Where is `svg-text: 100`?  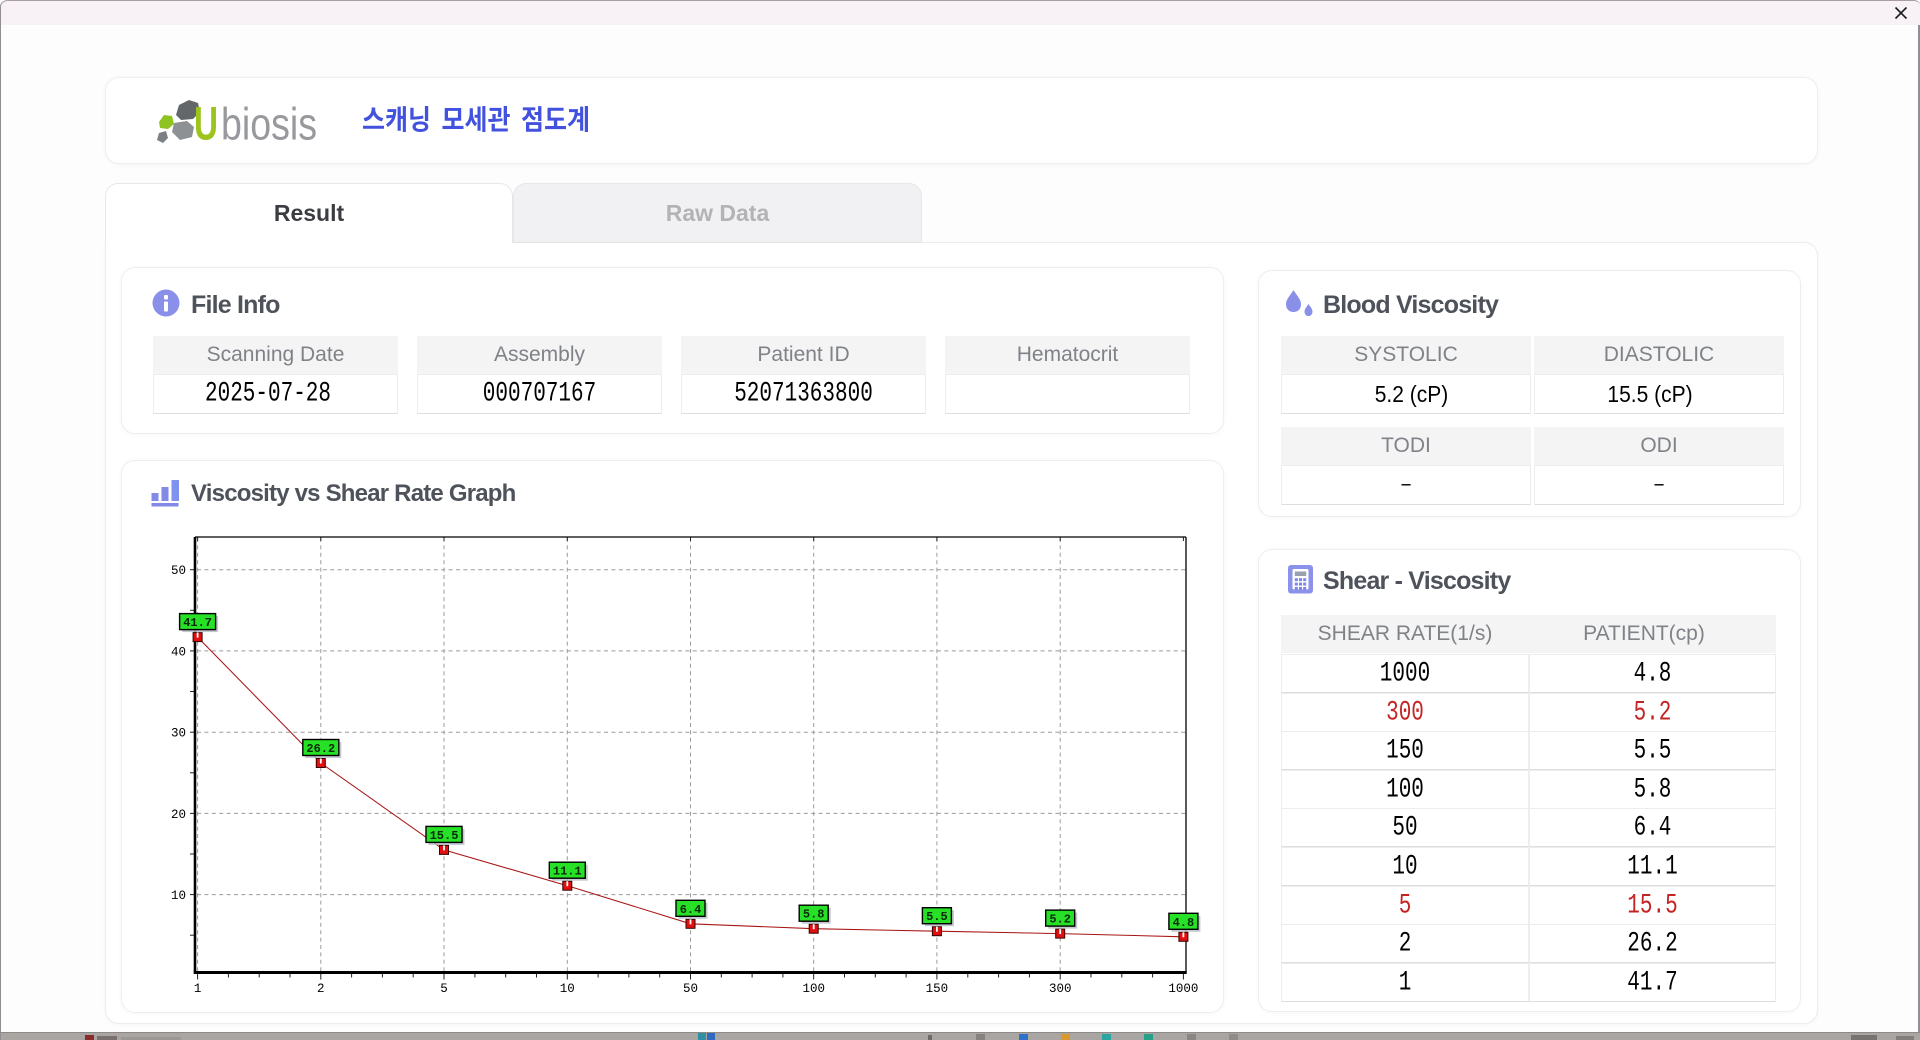 svg-text: 100 is located at coordinates (813, 989).